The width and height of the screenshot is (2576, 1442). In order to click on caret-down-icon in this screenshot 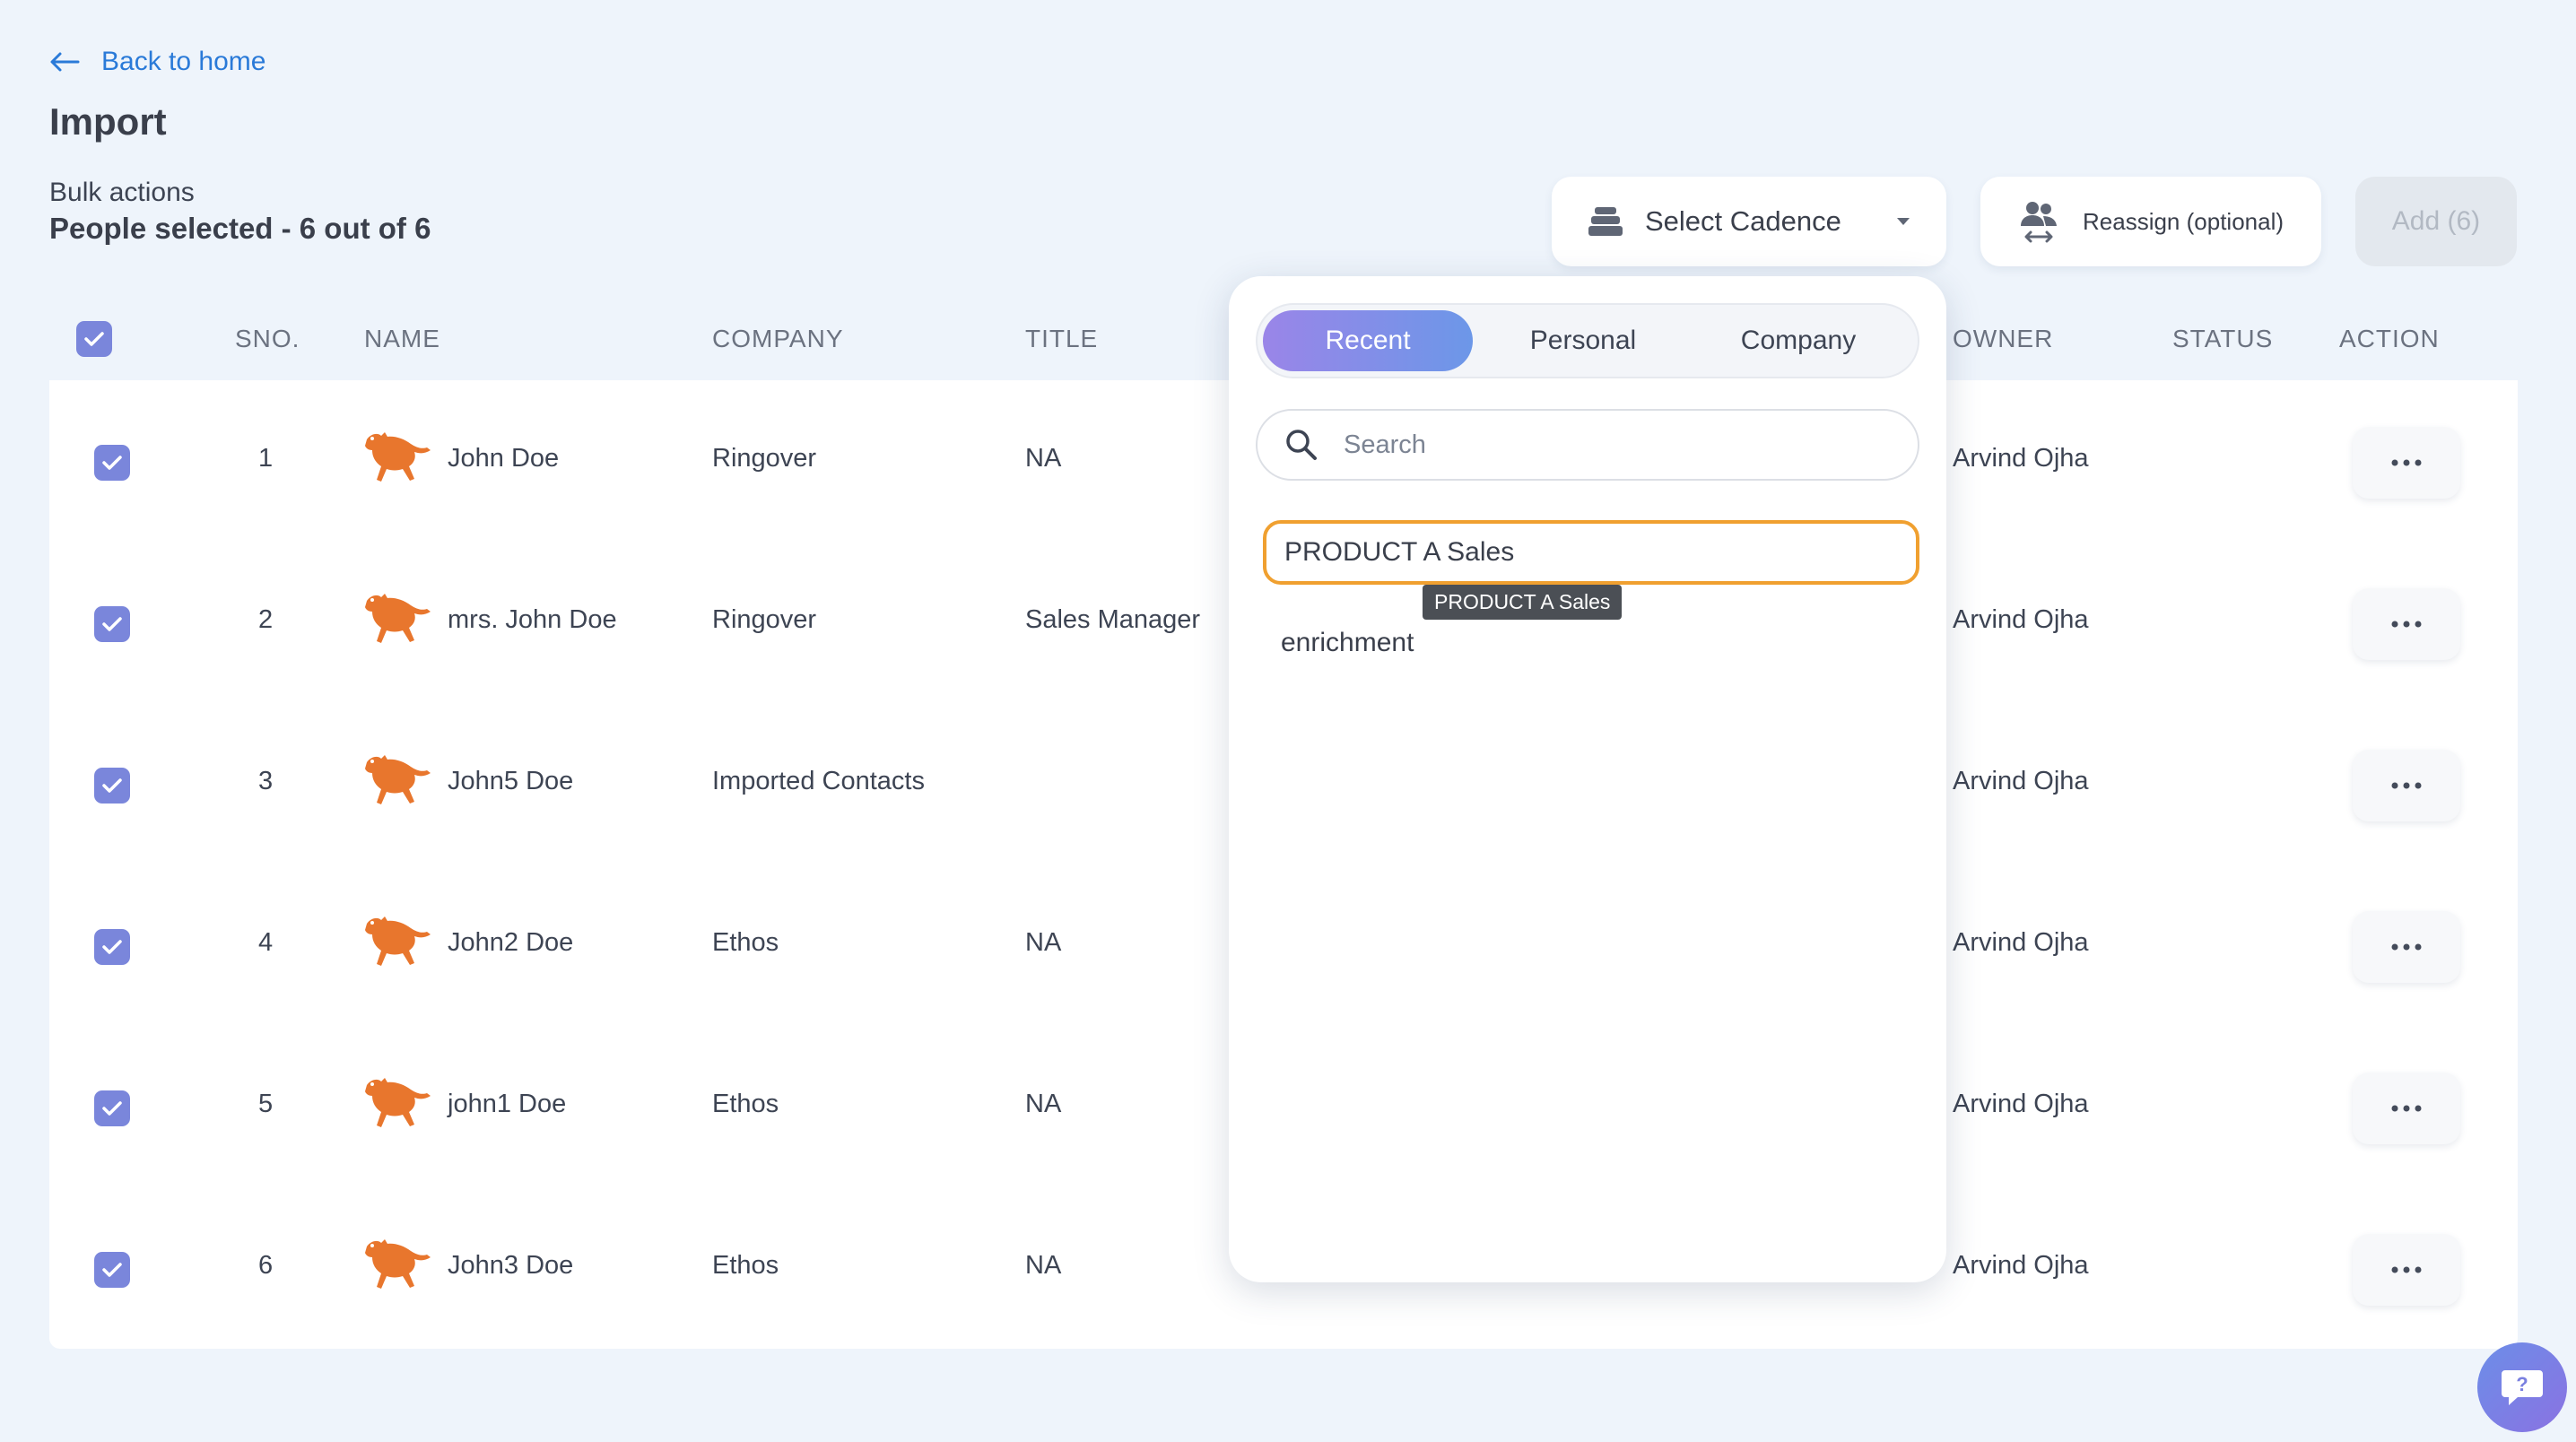, I will do `click(1903, 221)`.